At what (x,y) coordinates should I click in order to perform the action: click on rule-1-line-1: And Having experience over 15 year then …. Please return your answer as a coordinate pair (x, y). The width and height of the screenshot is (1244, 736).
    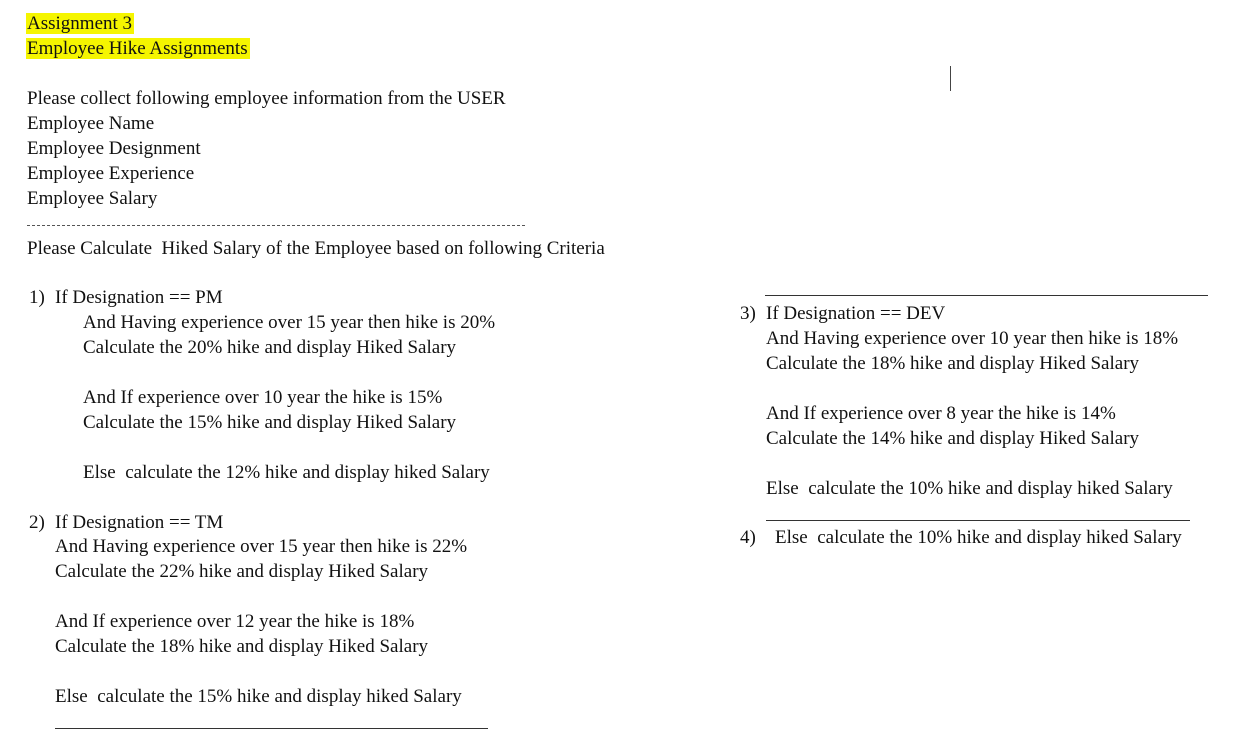
    Looking at the image, I should click on (289, 322).